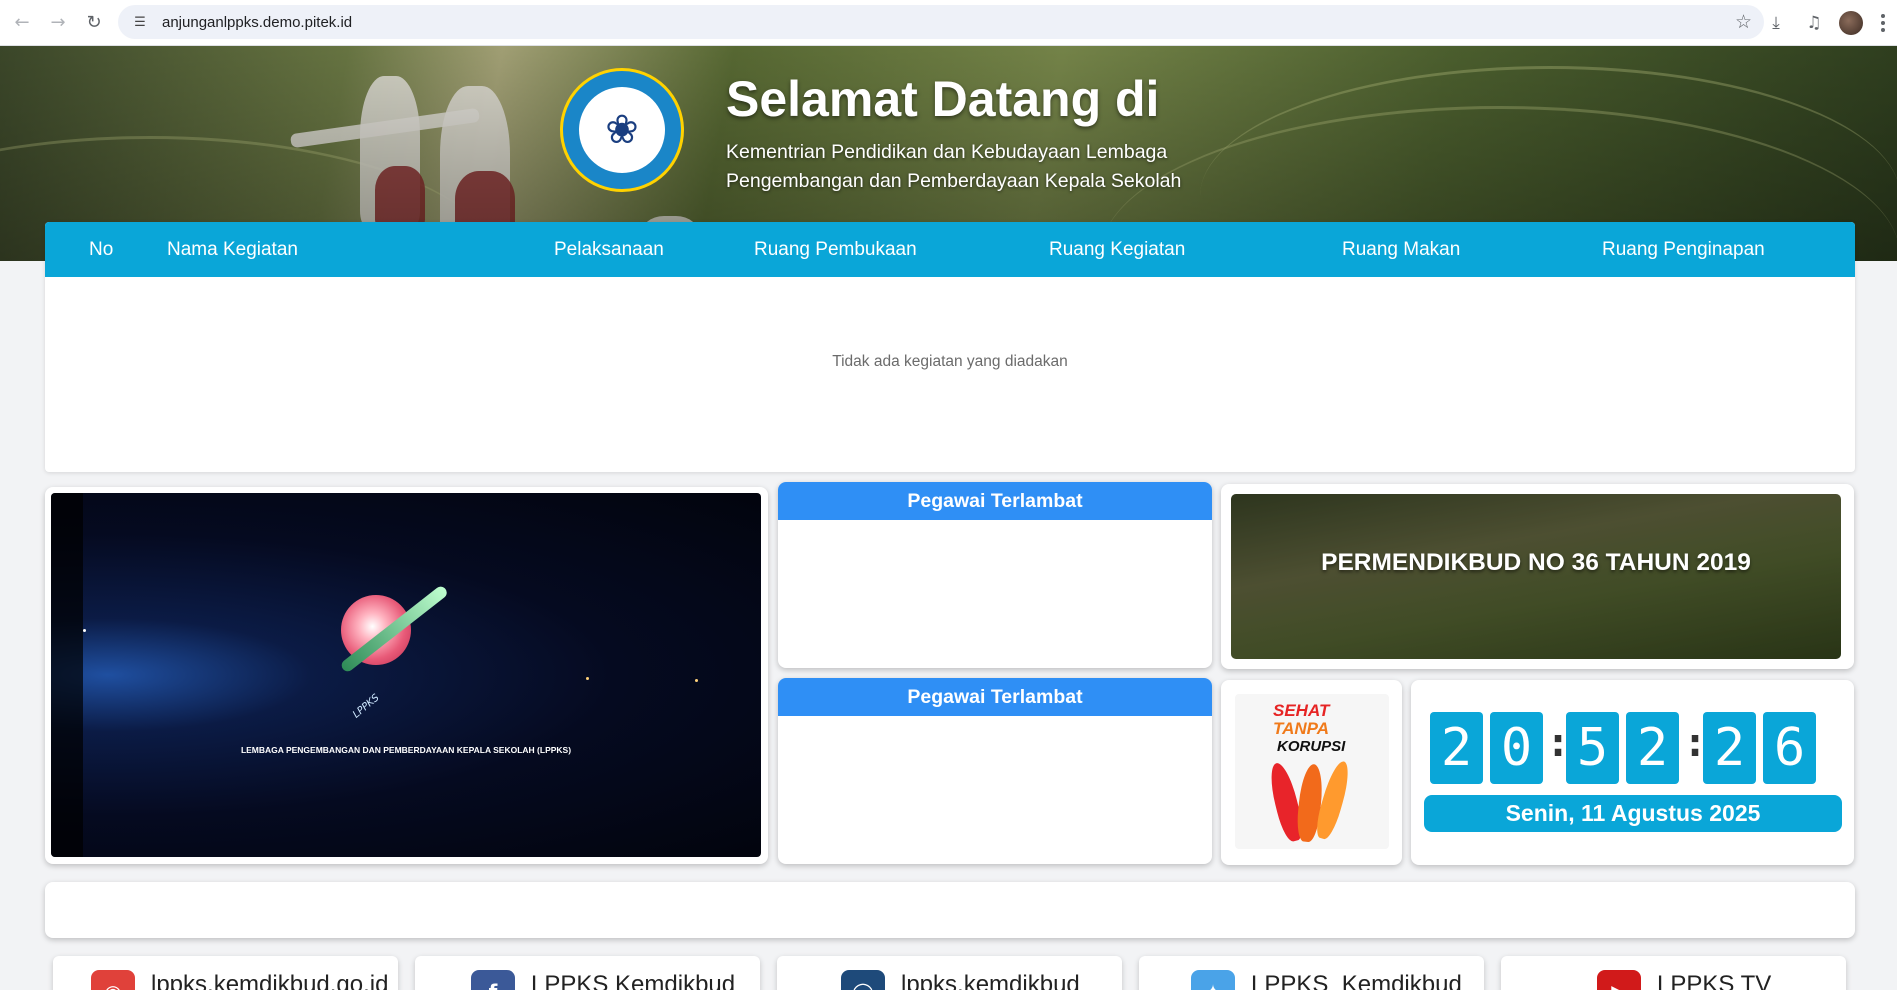 Image resolution: width=1897 pixels, height=990 pixels. I want to click on social-label: LPPKS Kemdikbud, so click(633, 980).